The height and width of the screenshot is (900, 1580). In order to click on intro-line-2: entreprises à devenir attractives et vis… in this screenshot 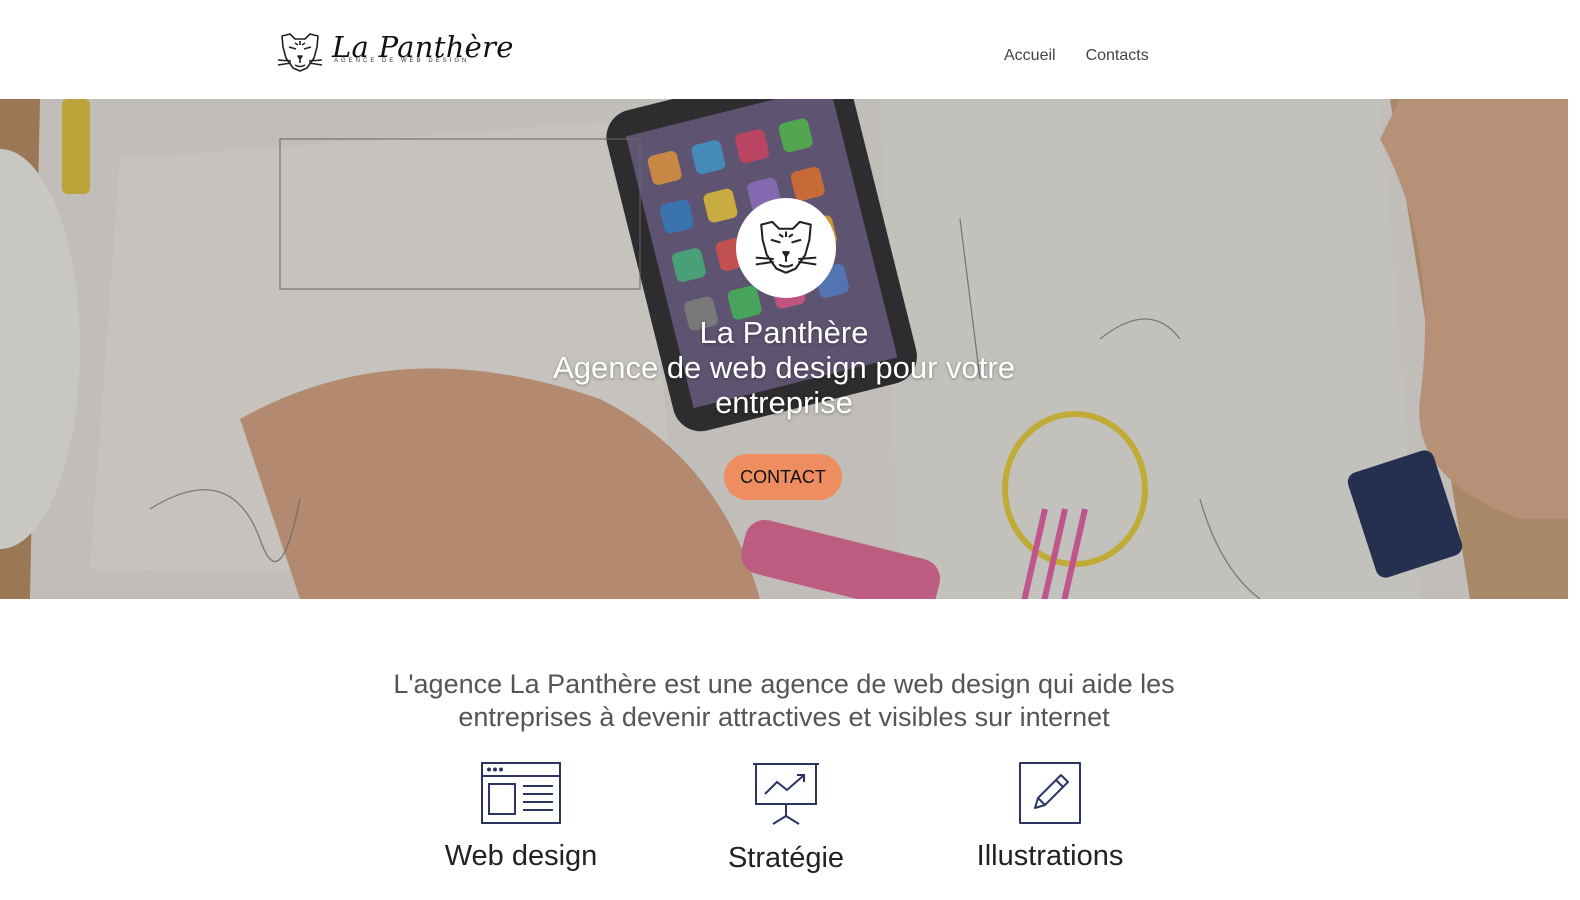, I will do `click(784, 717)`.